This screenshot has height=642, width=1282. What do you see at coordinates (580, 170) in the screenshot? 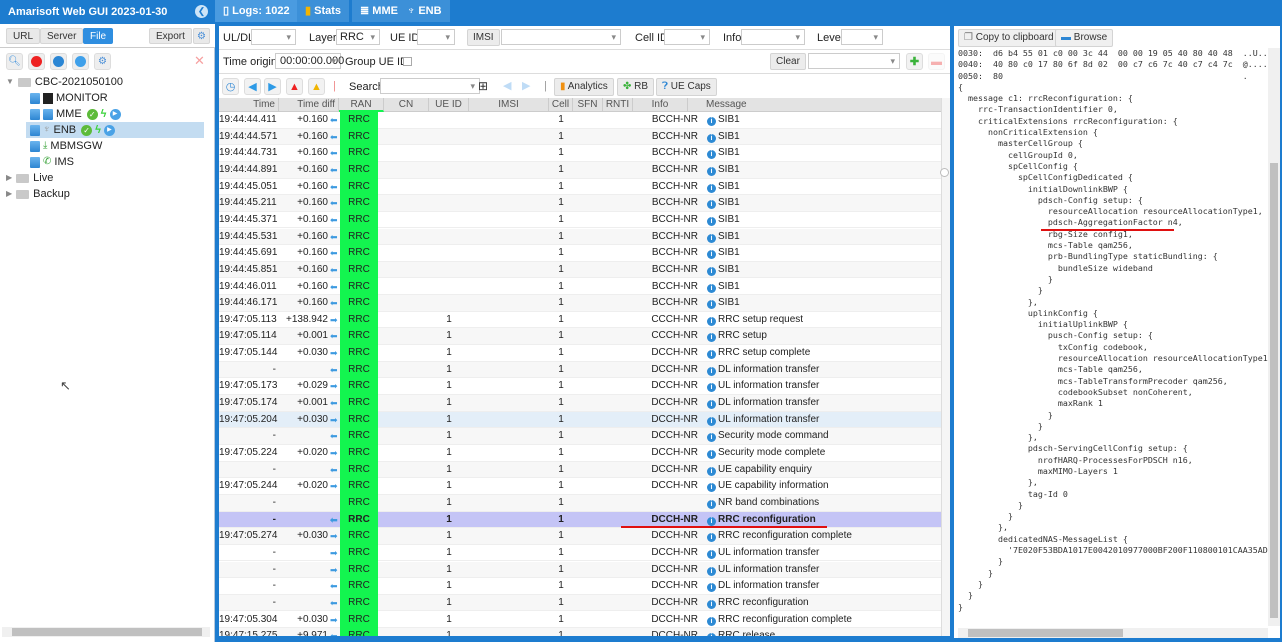
I see `table-row: 19:44:44.891 +0.160 ⬅ RRC 1 BCCH-NR i SIB1` at bounding box center [580, 170].